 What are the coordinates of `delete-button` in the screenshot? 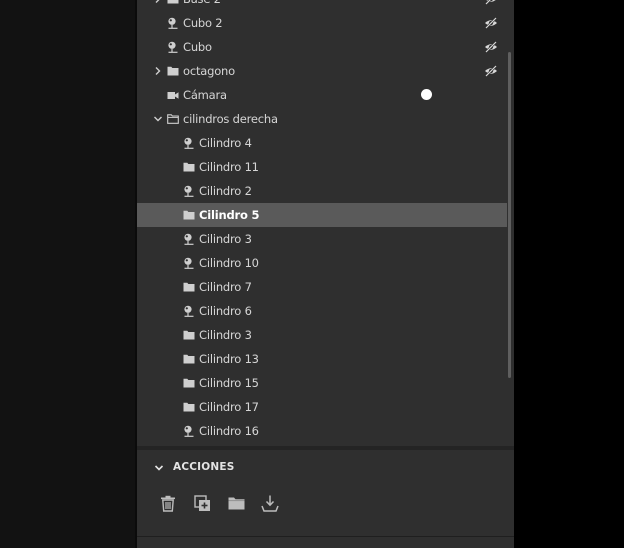 It's located at (168, 503).